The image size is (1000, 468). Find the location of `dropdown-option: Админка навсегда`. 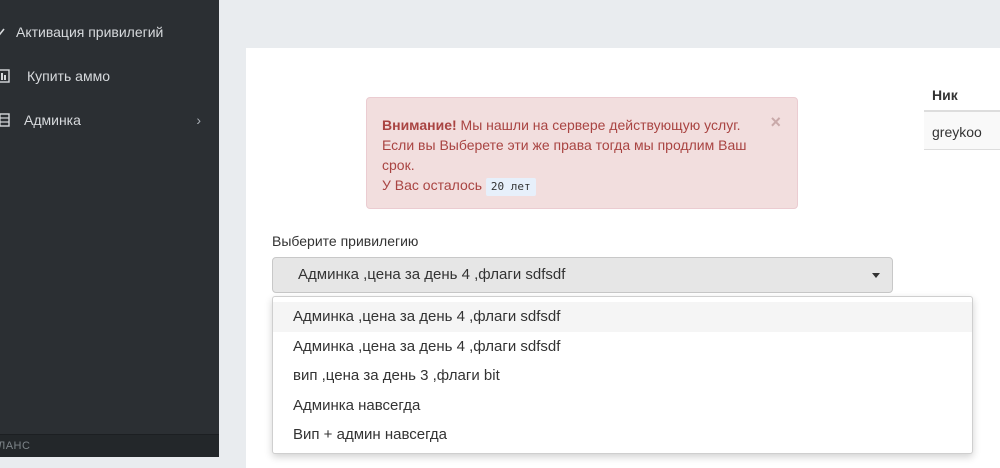

dropdown-option: Админка навсегда is located at coordinates (622, 406).